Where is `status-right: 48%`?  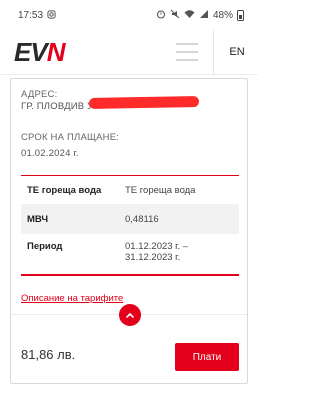 status-right: 48% is located at coordinates (200, 15).